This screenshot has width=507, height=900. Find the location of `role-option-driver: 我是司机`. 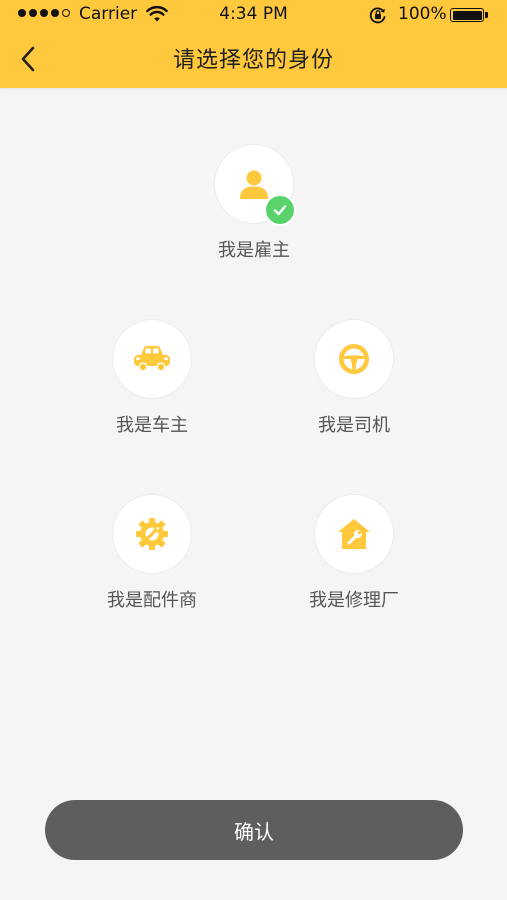

role-option-driver: 我是司机 is located at coordinates (354, 389).